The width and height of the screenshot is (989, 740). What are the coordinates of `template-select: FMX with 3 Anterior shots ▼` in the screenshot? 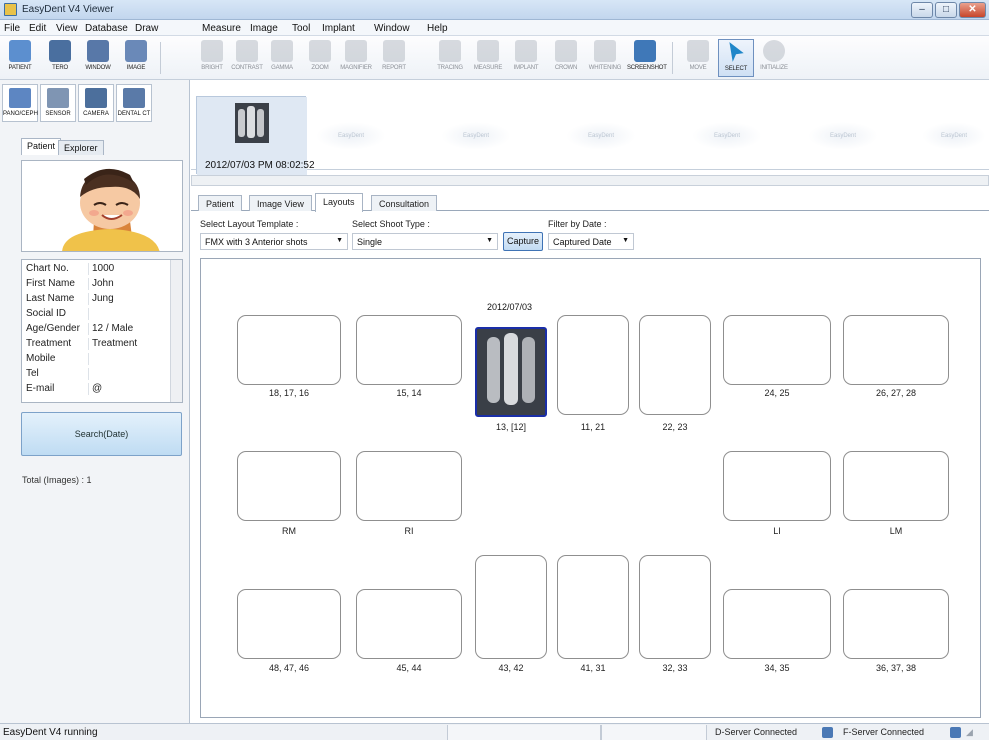 It's located at (274, 241).